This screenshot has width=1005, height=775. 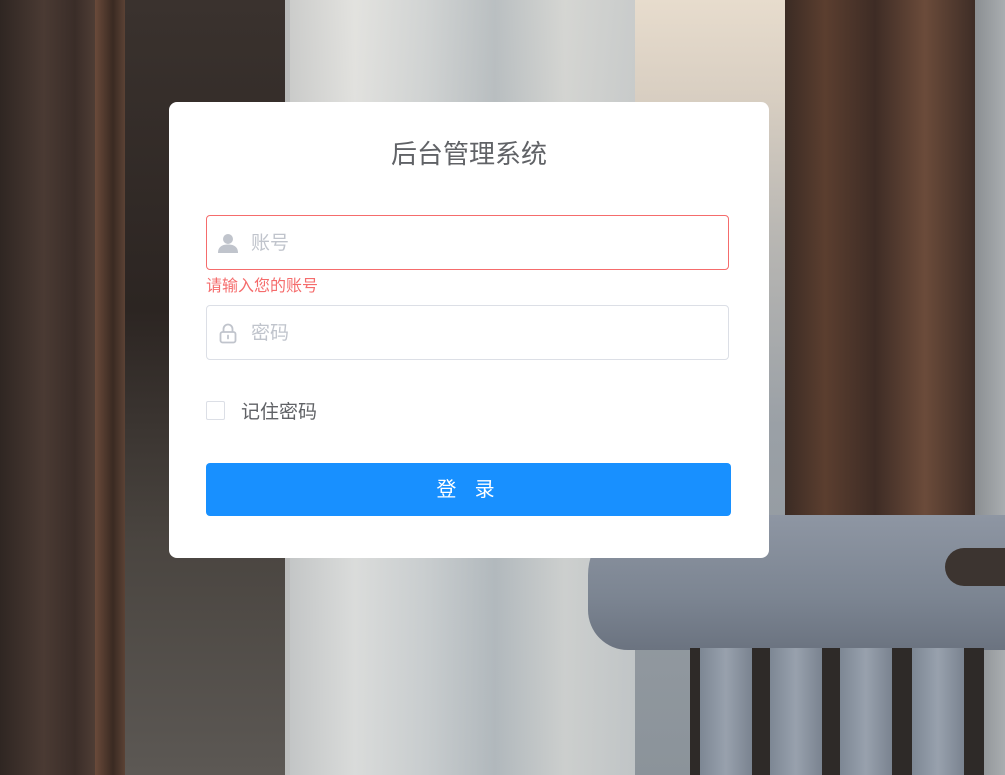 What do you see at coordinates (262, 285) in the screenshot?
I see `account-error-message: 请输入您的账号` at bounding box center [262, 285].